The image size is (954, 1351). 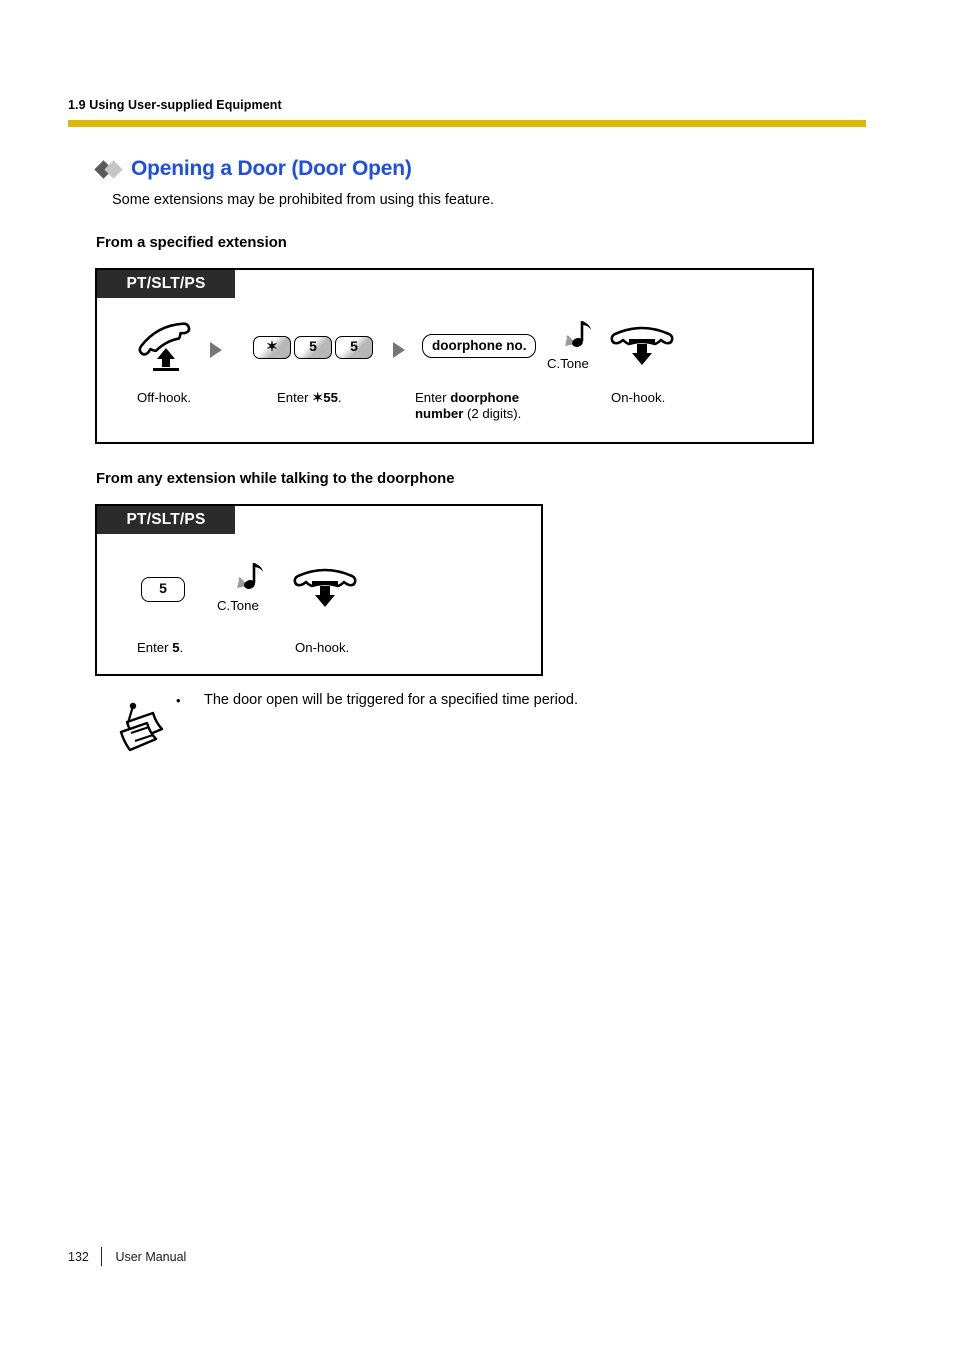 I want to click on handset-offhook-icon, so click(x=164, y=346).